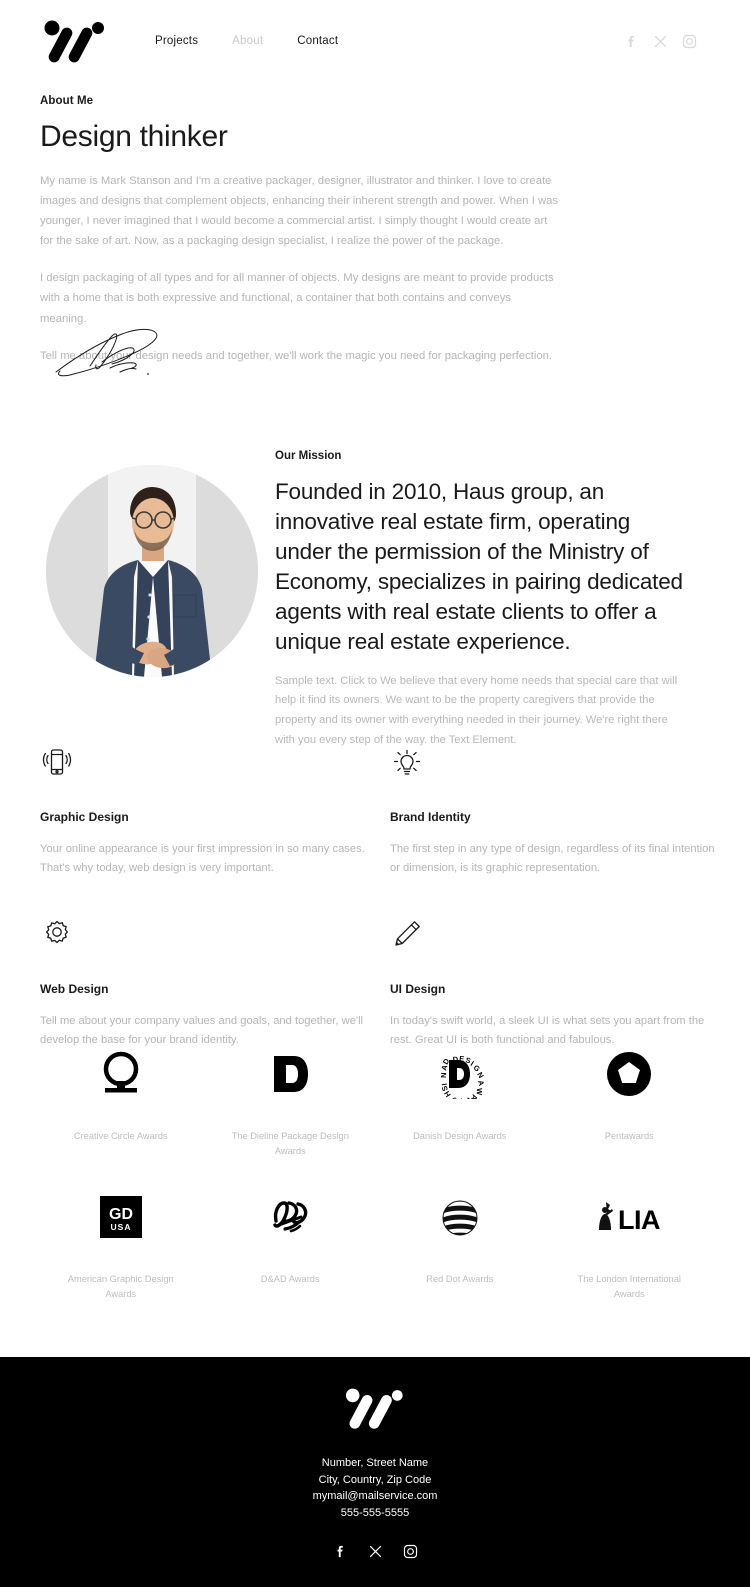 This screenshot has width=750, height=1587. Describe the element at coordinates (462, 1058) in the screenshot. I see `svg-text: E` at that location.